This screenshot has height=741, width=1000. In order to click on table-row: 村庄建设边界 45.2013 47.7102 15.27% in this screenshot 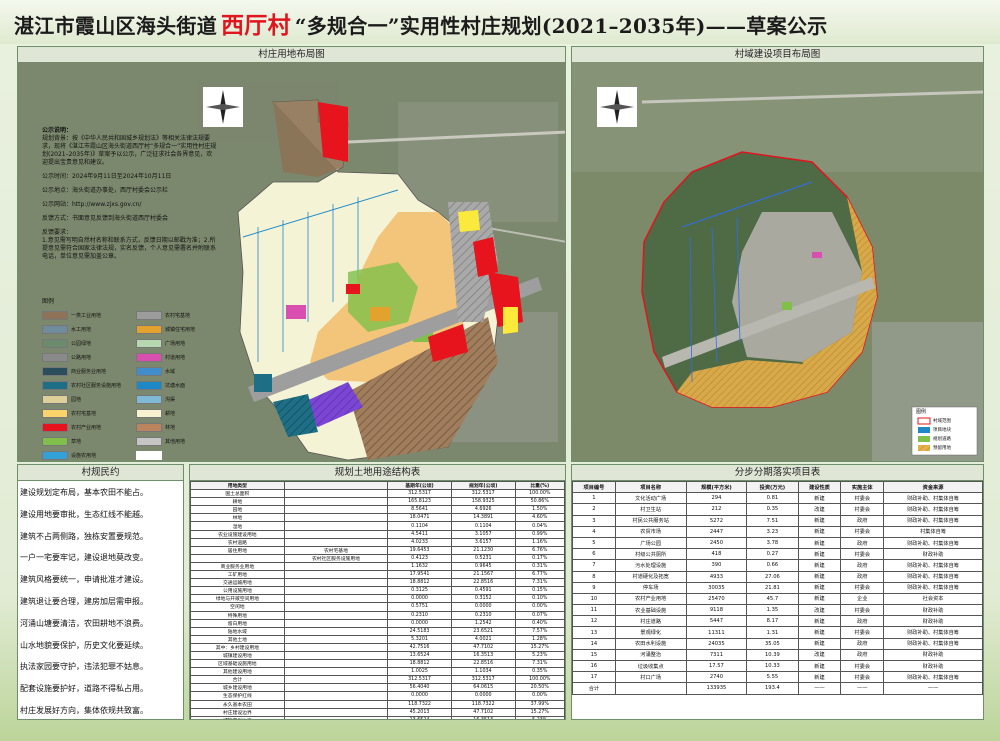, I will do `click(377, 712)`.